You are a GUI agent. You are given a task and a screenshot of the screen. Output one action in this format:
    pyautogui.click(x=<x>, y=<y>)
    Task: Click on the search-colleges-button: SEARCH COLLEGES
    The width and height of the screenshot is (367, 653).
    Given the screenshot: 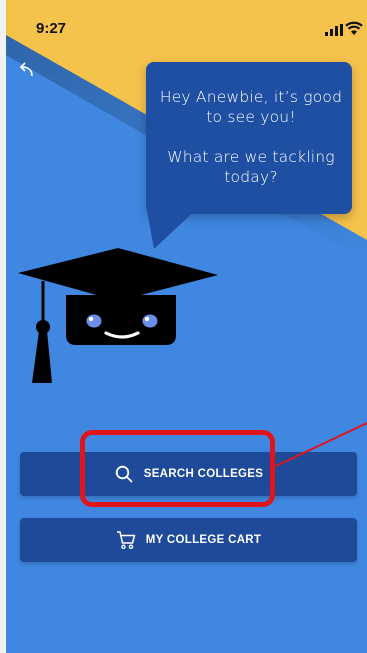 What is the action you would take?
    pyautogui.click(x=188, y=474)
    